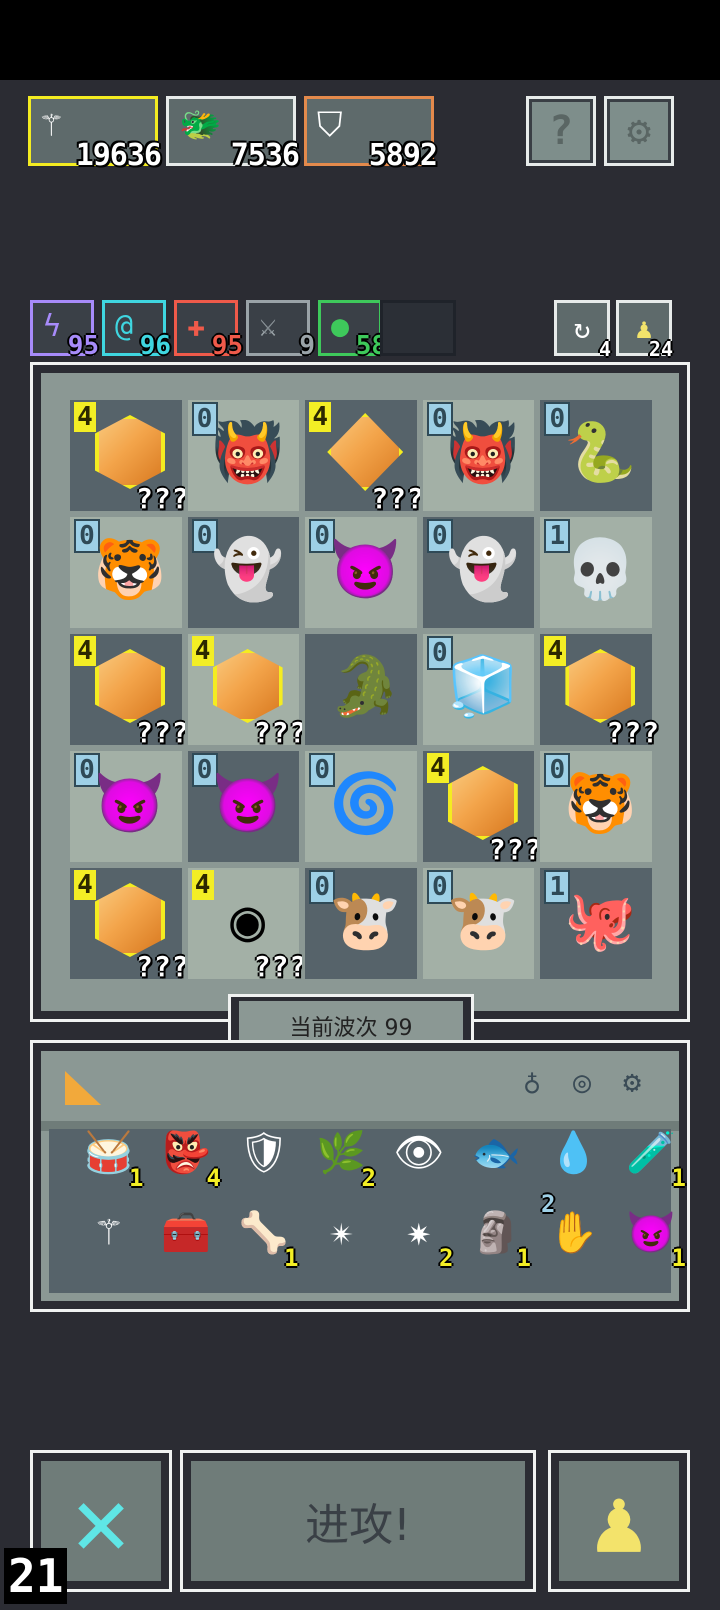 The height and width of the screenshot is (1610, 720). Describe the element at coordinates (600, 919) in the screenshot. I see `monster-icon: 🐙` at that location.